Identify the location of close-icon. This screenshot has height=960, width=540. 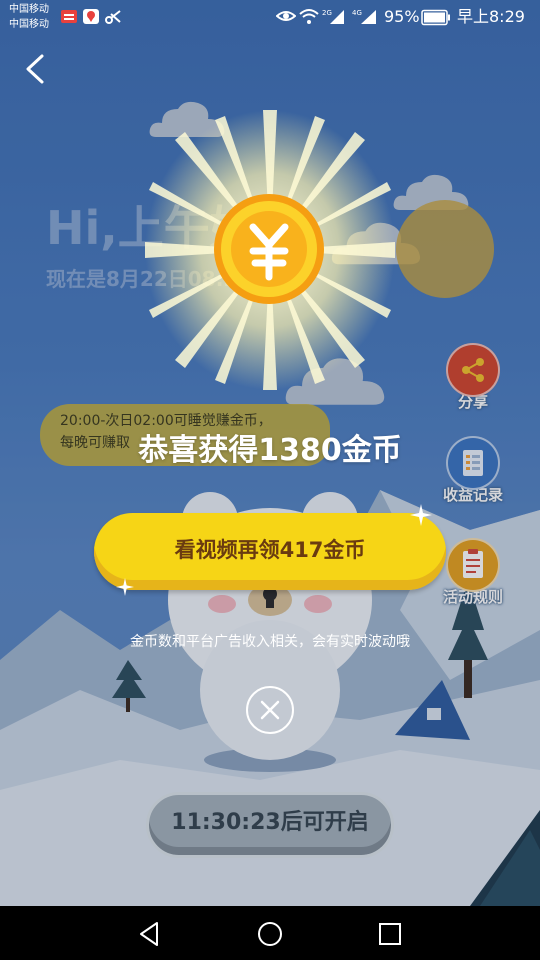
(270, 710).